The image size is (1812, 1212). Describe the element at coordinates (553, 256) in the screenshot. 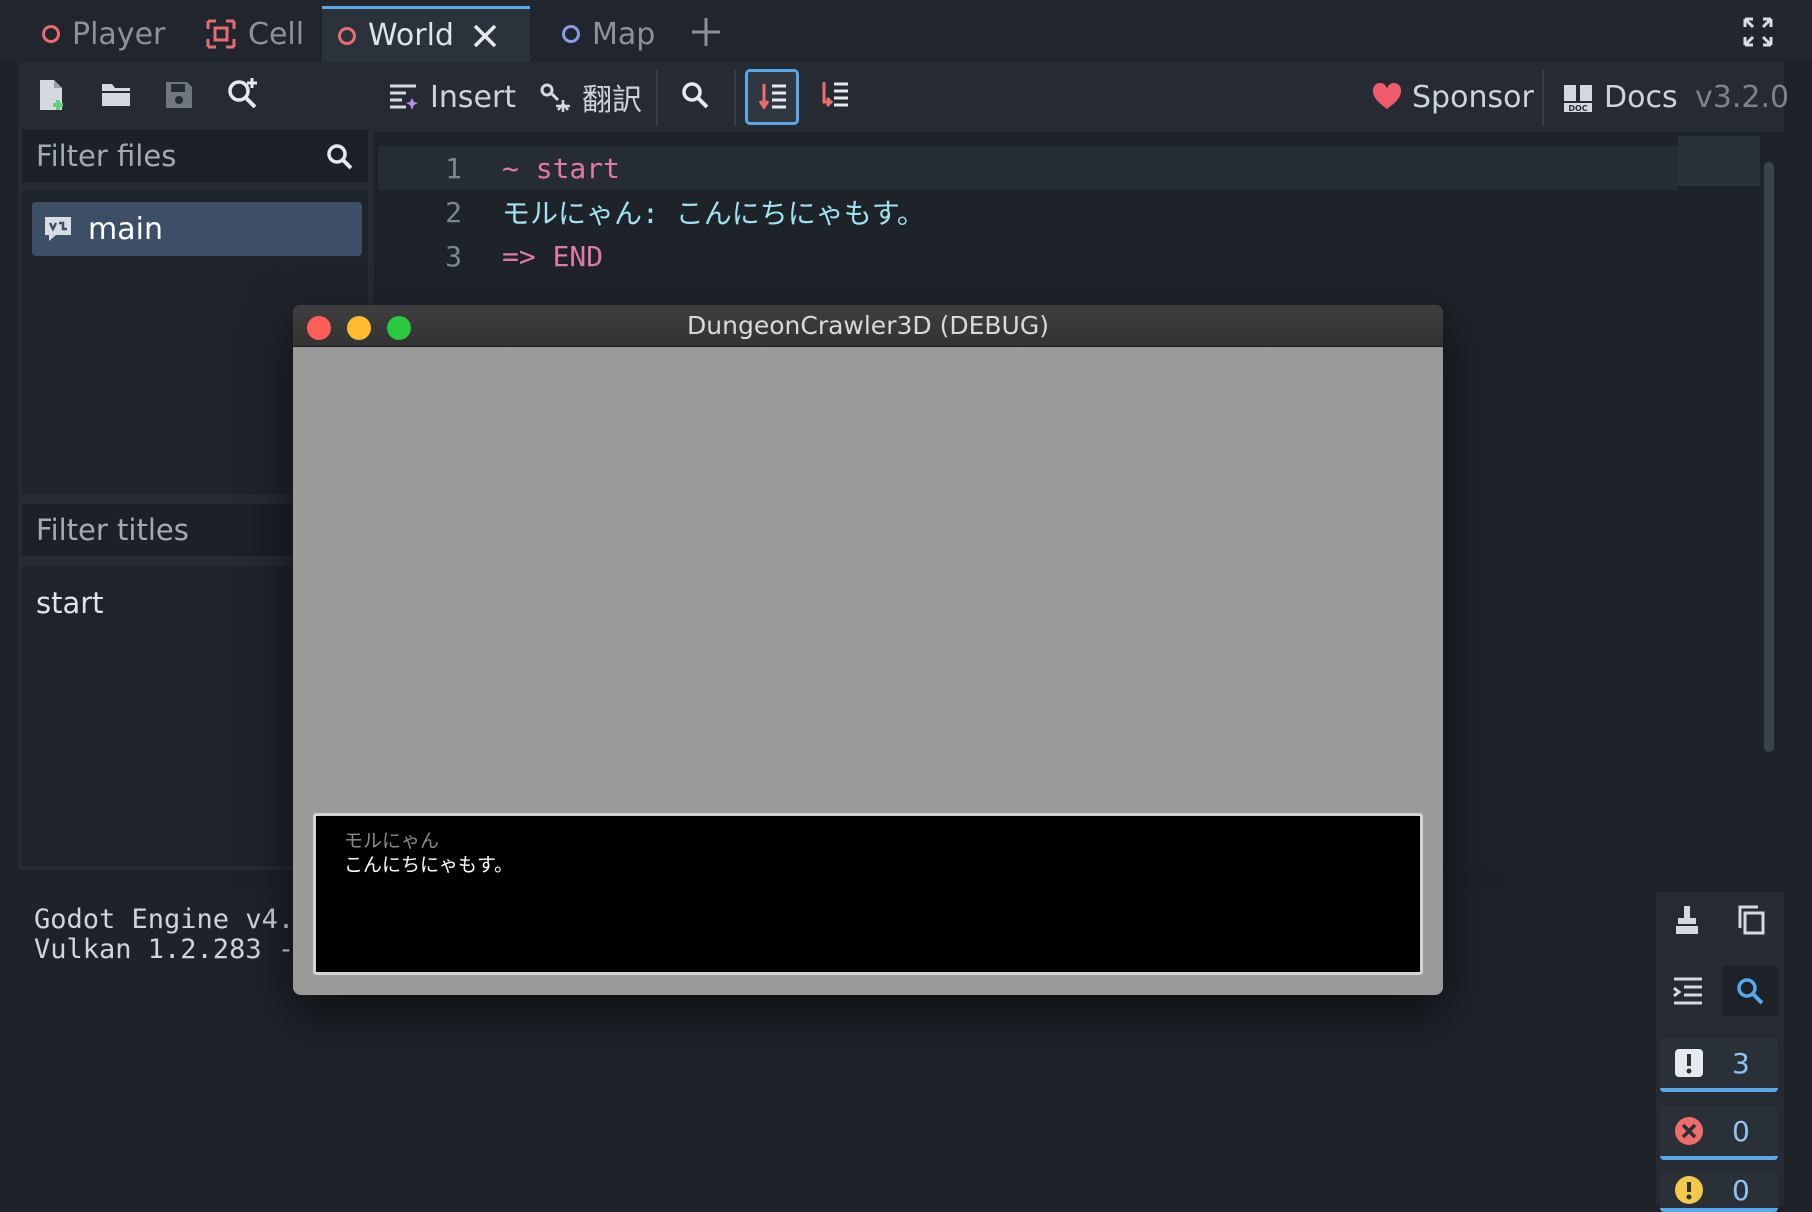

I see `line-text: => END` at that location.